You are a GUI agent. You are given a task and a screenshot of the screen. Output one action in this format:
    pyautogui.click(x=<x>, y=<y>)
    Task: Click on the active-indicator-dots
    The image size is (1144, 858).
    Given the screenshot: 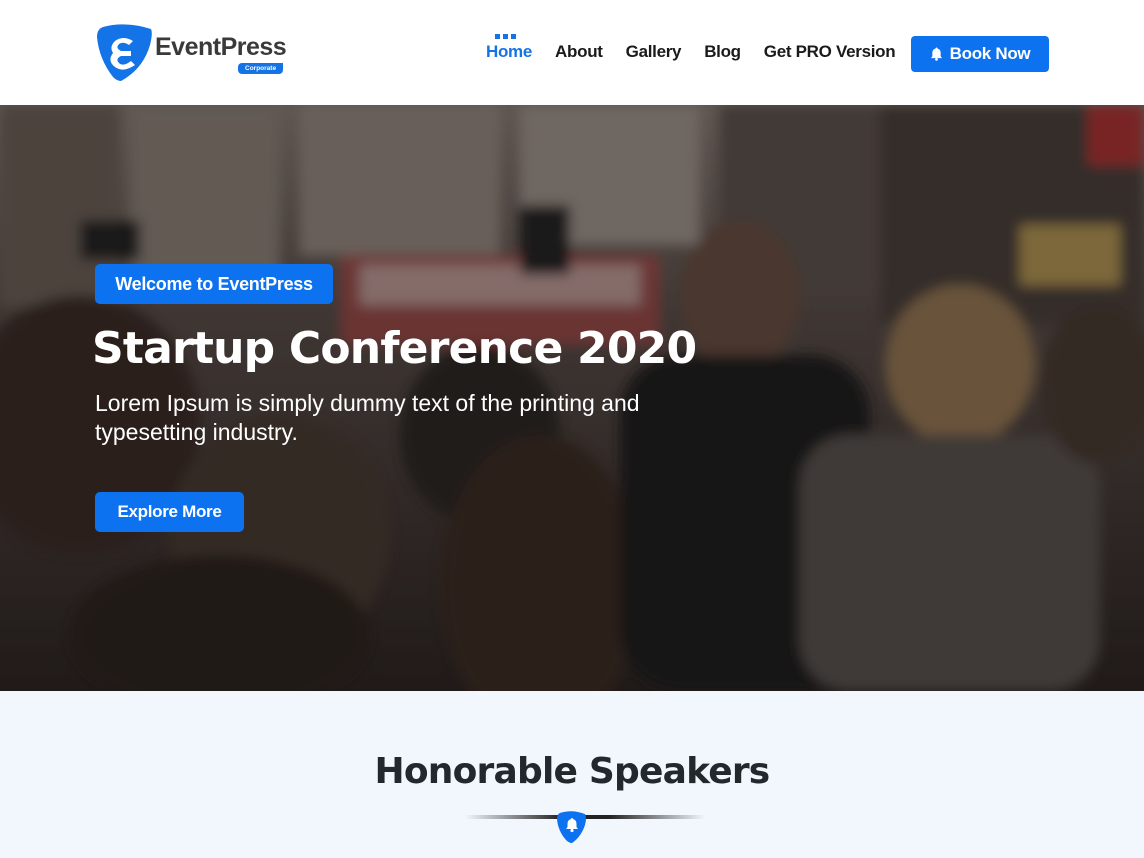 What is the action you would take?
    pyautogui.click(x=505, y=36)
    